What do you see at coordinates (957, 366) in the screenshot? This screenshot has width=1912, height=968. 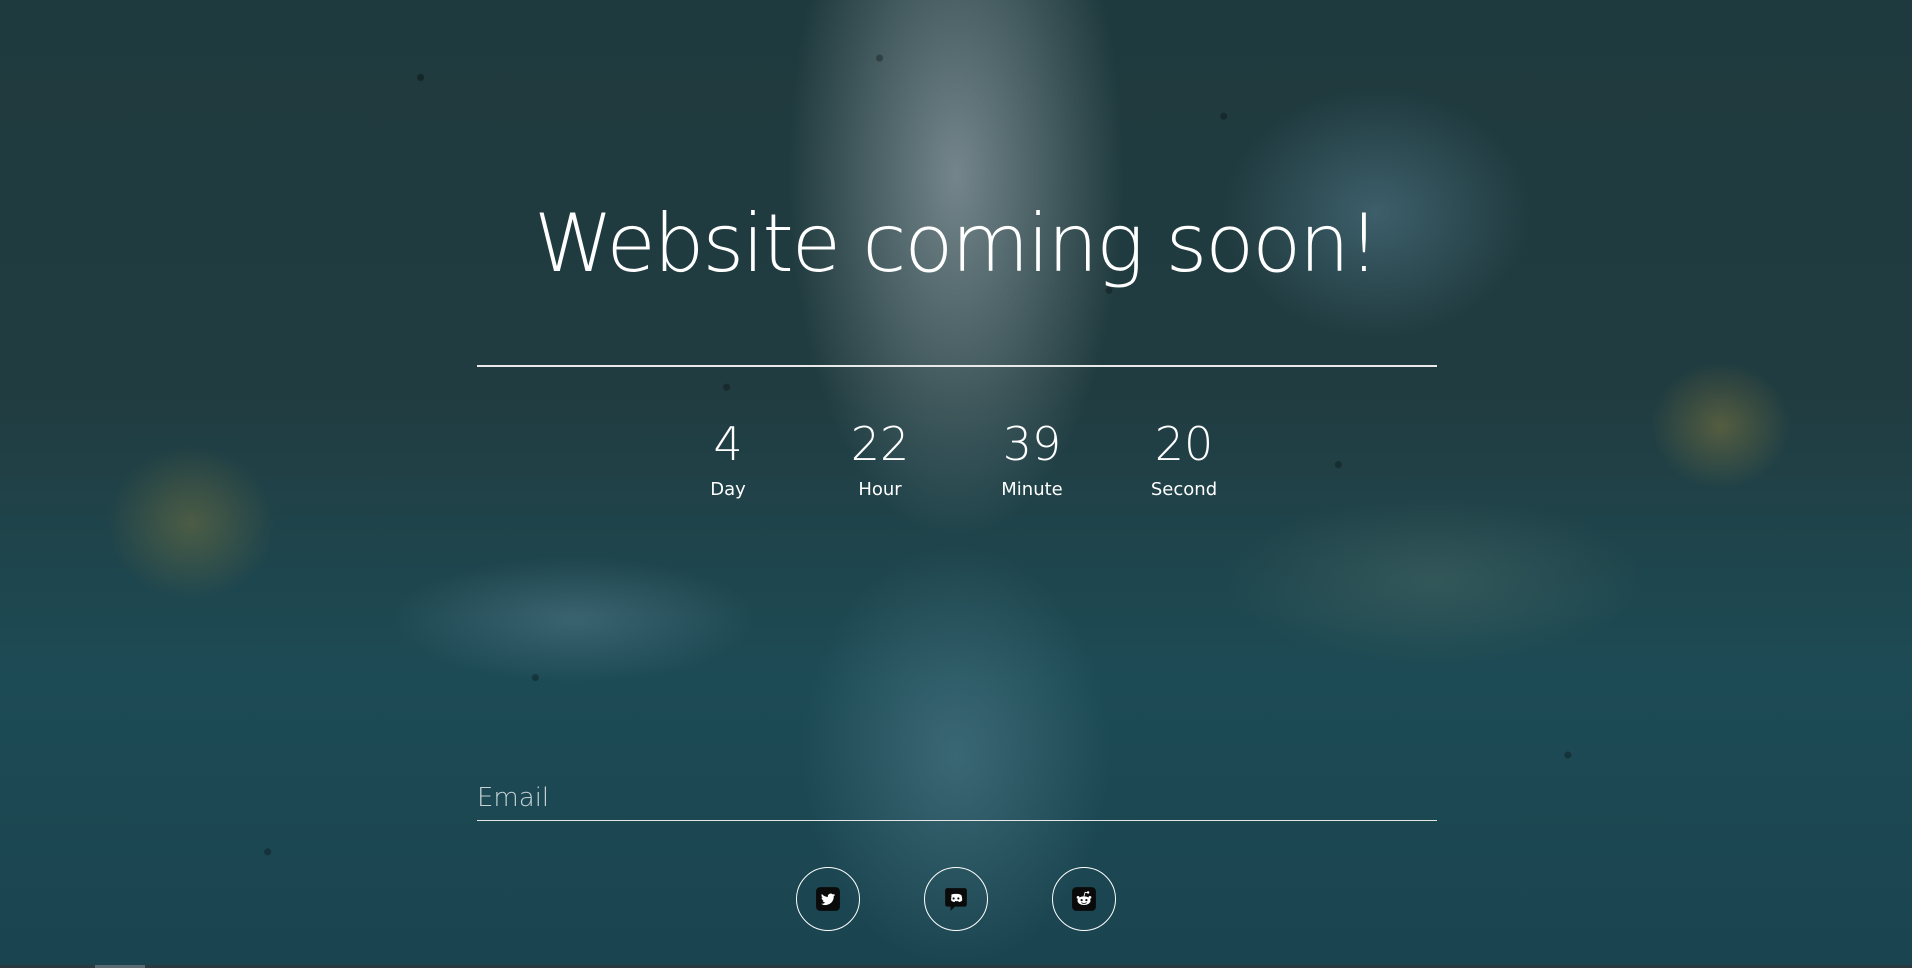 I see `title-divider` at bounding box center [957, 366].